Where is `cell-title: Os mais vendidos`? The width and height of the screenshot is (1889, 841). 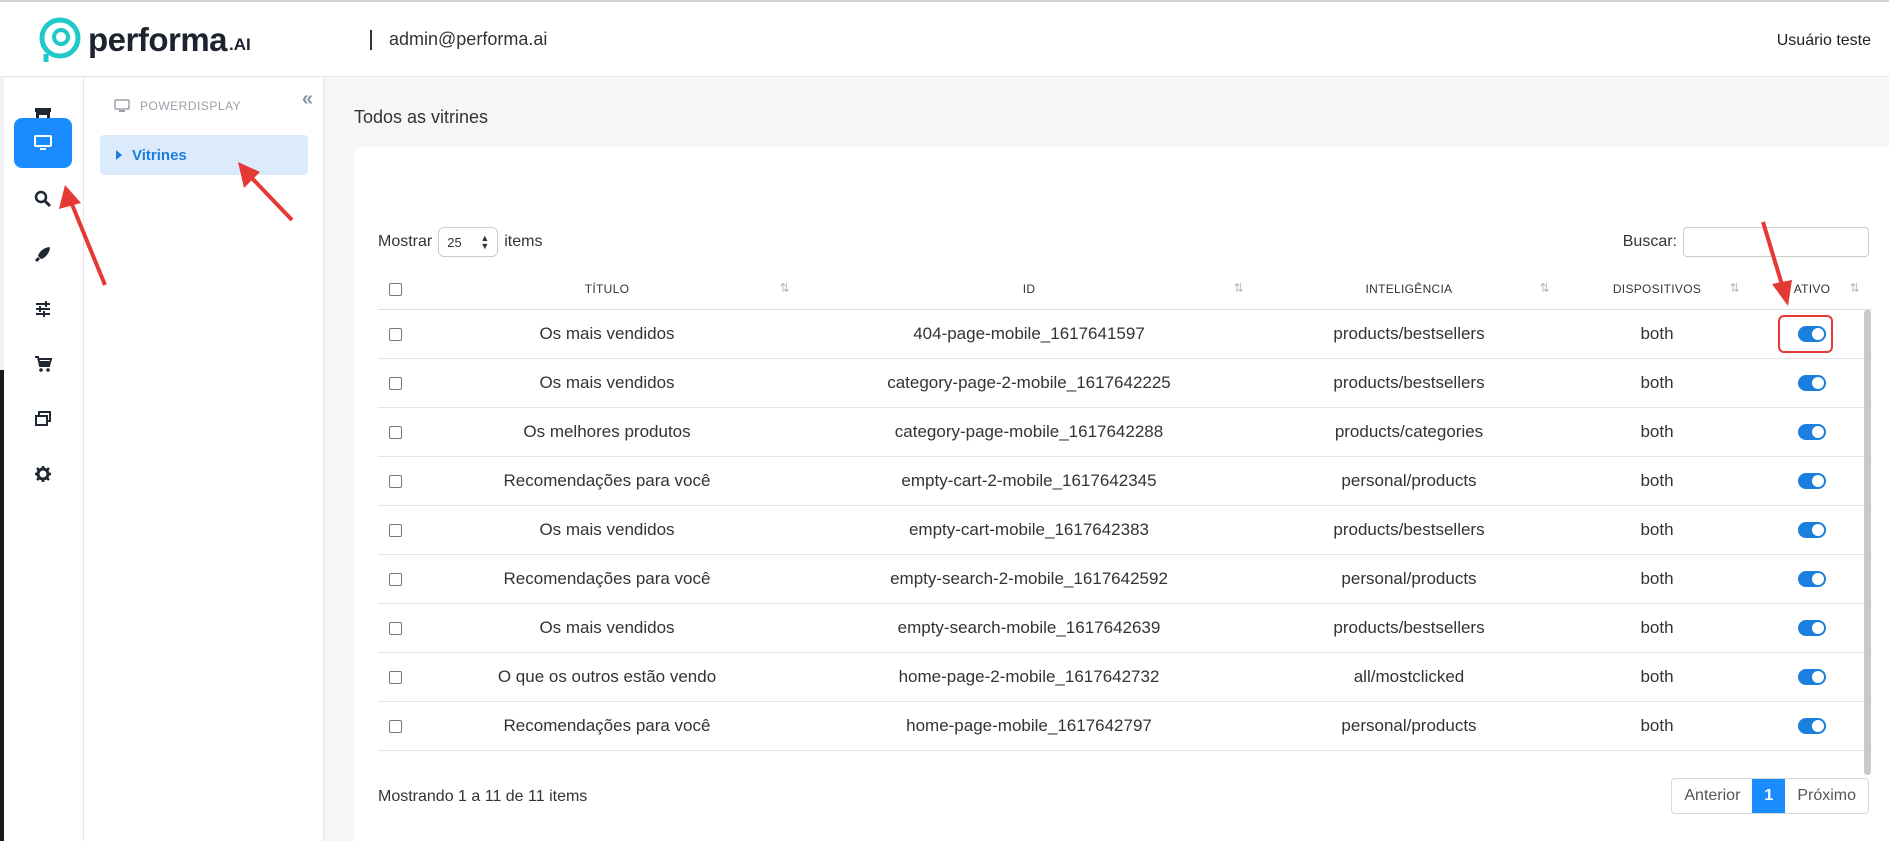
cell-title: Os mais vendidos is located at coordinates (607, 334).